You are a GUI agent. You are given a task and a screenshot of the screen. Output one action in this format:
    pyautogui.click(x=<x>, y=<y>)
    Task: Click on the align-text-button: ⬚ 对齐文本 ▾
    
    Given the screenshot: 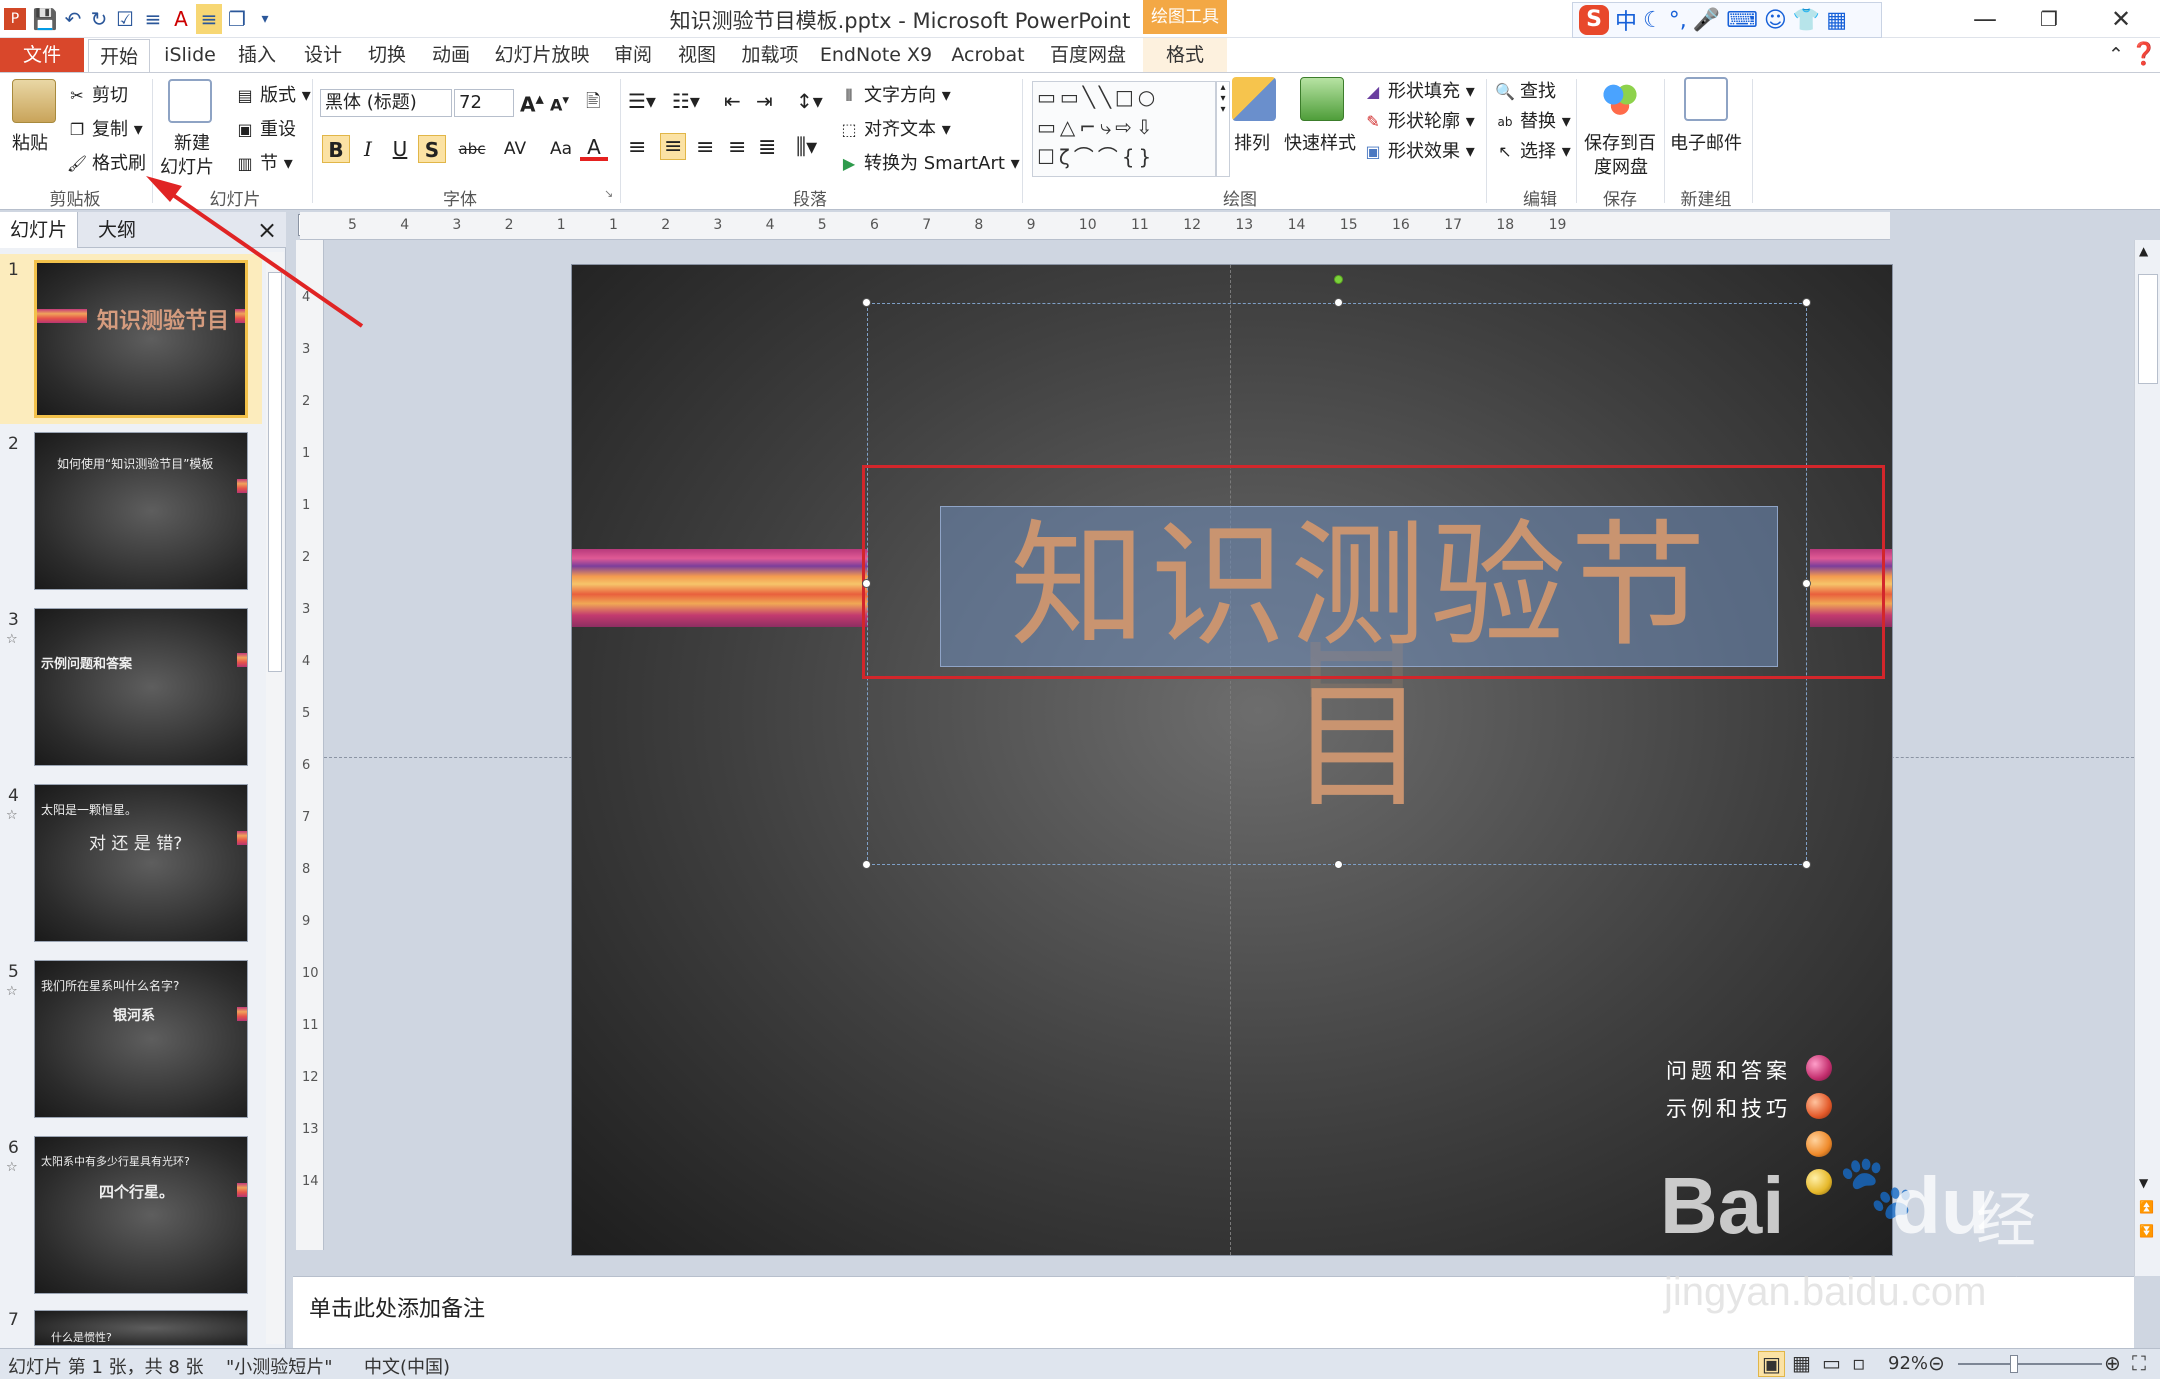 What is the action you would take?
    pyautogui.click(x=894, y=128)
    